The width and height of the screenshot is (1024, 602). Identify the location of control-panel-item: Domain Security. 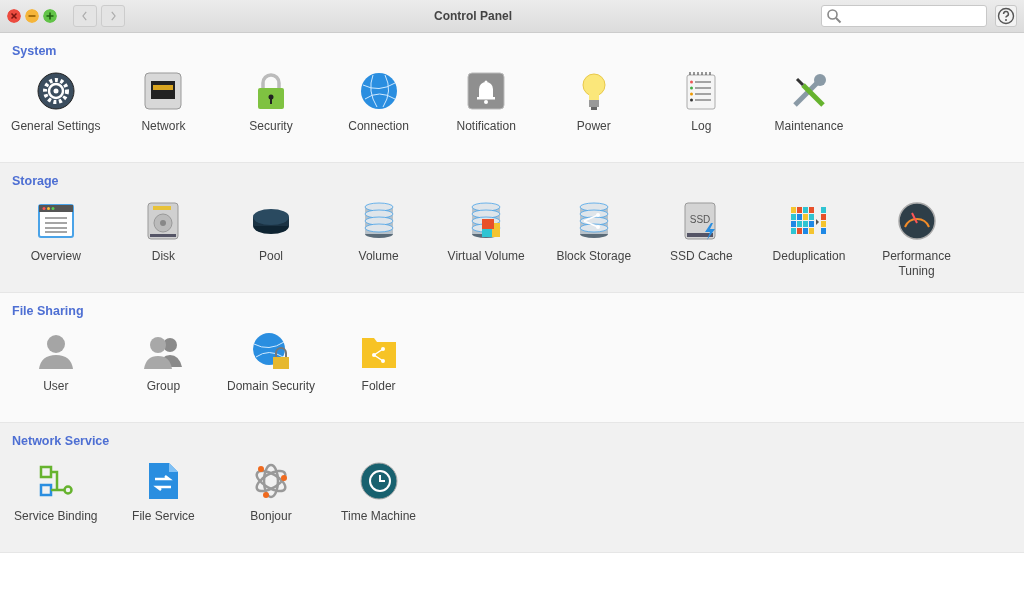
(271, 357).